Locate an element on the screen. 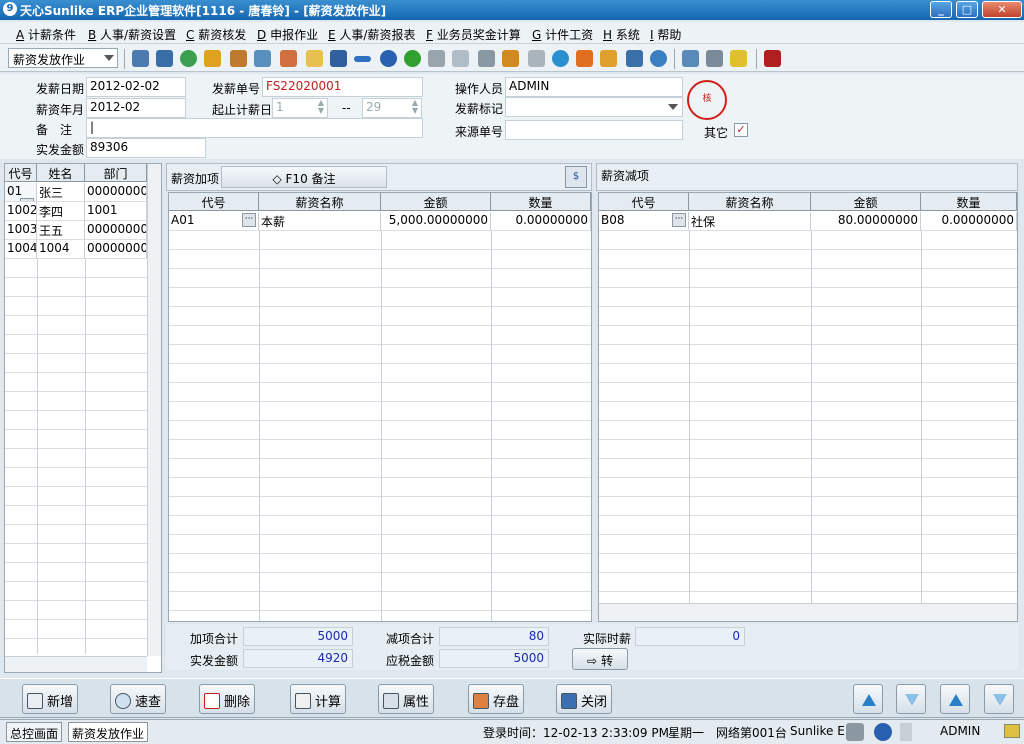 The width and height of the screenshot is (1024, 744). exit-icon is located at coordinates (772, 58).